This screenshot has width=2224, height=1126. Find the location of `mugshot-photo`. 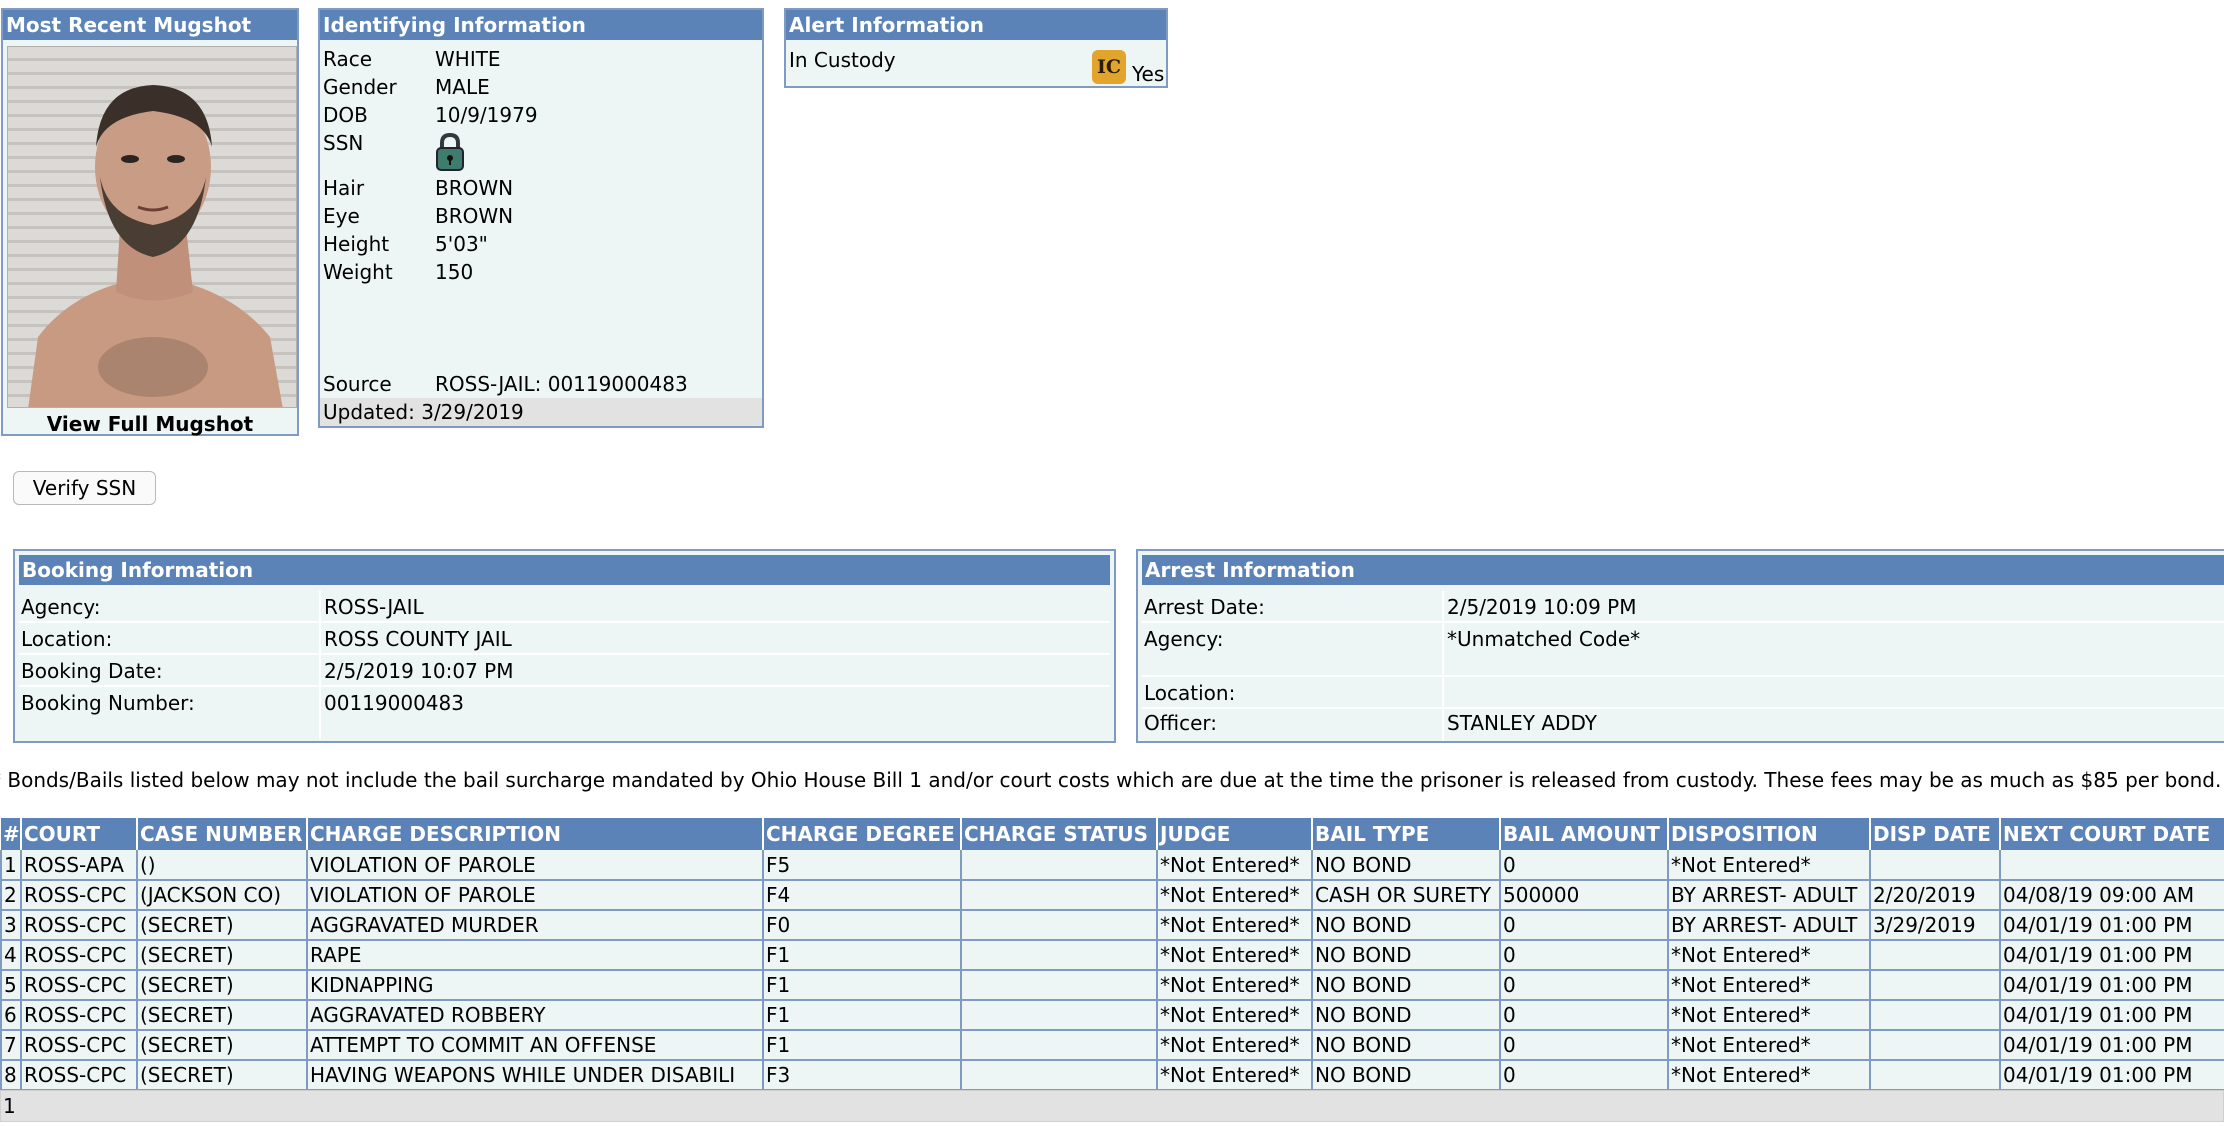

mugshot-photo is located at coordinates (152, 227).